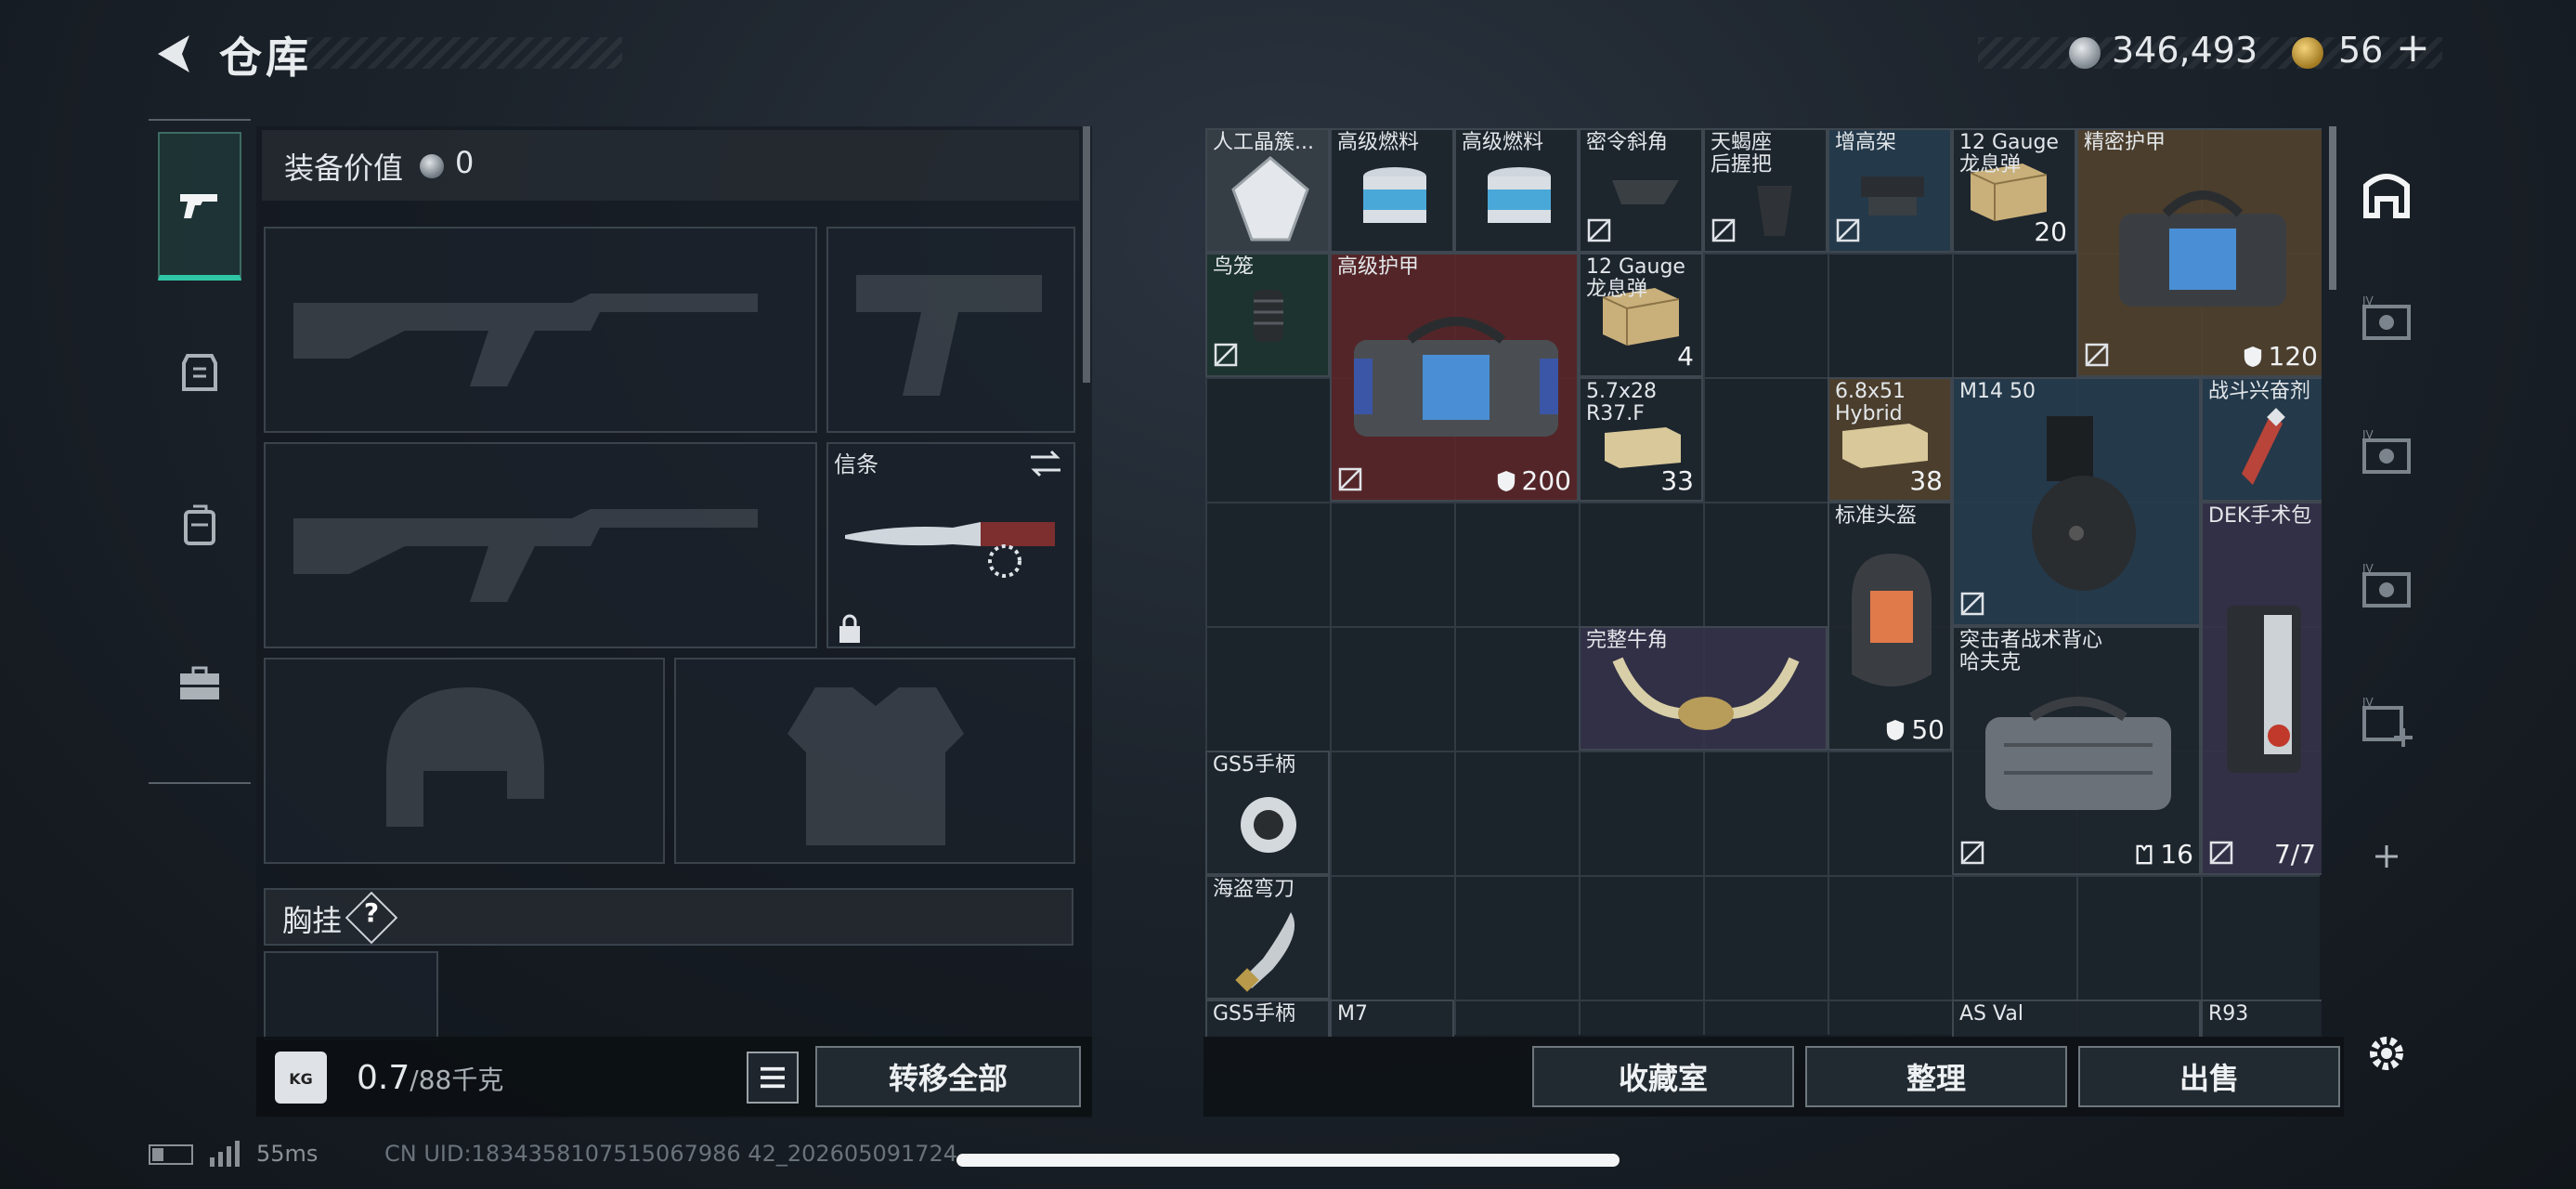 The image size is (2576, 1189). Describe the element at coordinates (465, 761) in the screenshot. I see `helmet-slot` at that location.